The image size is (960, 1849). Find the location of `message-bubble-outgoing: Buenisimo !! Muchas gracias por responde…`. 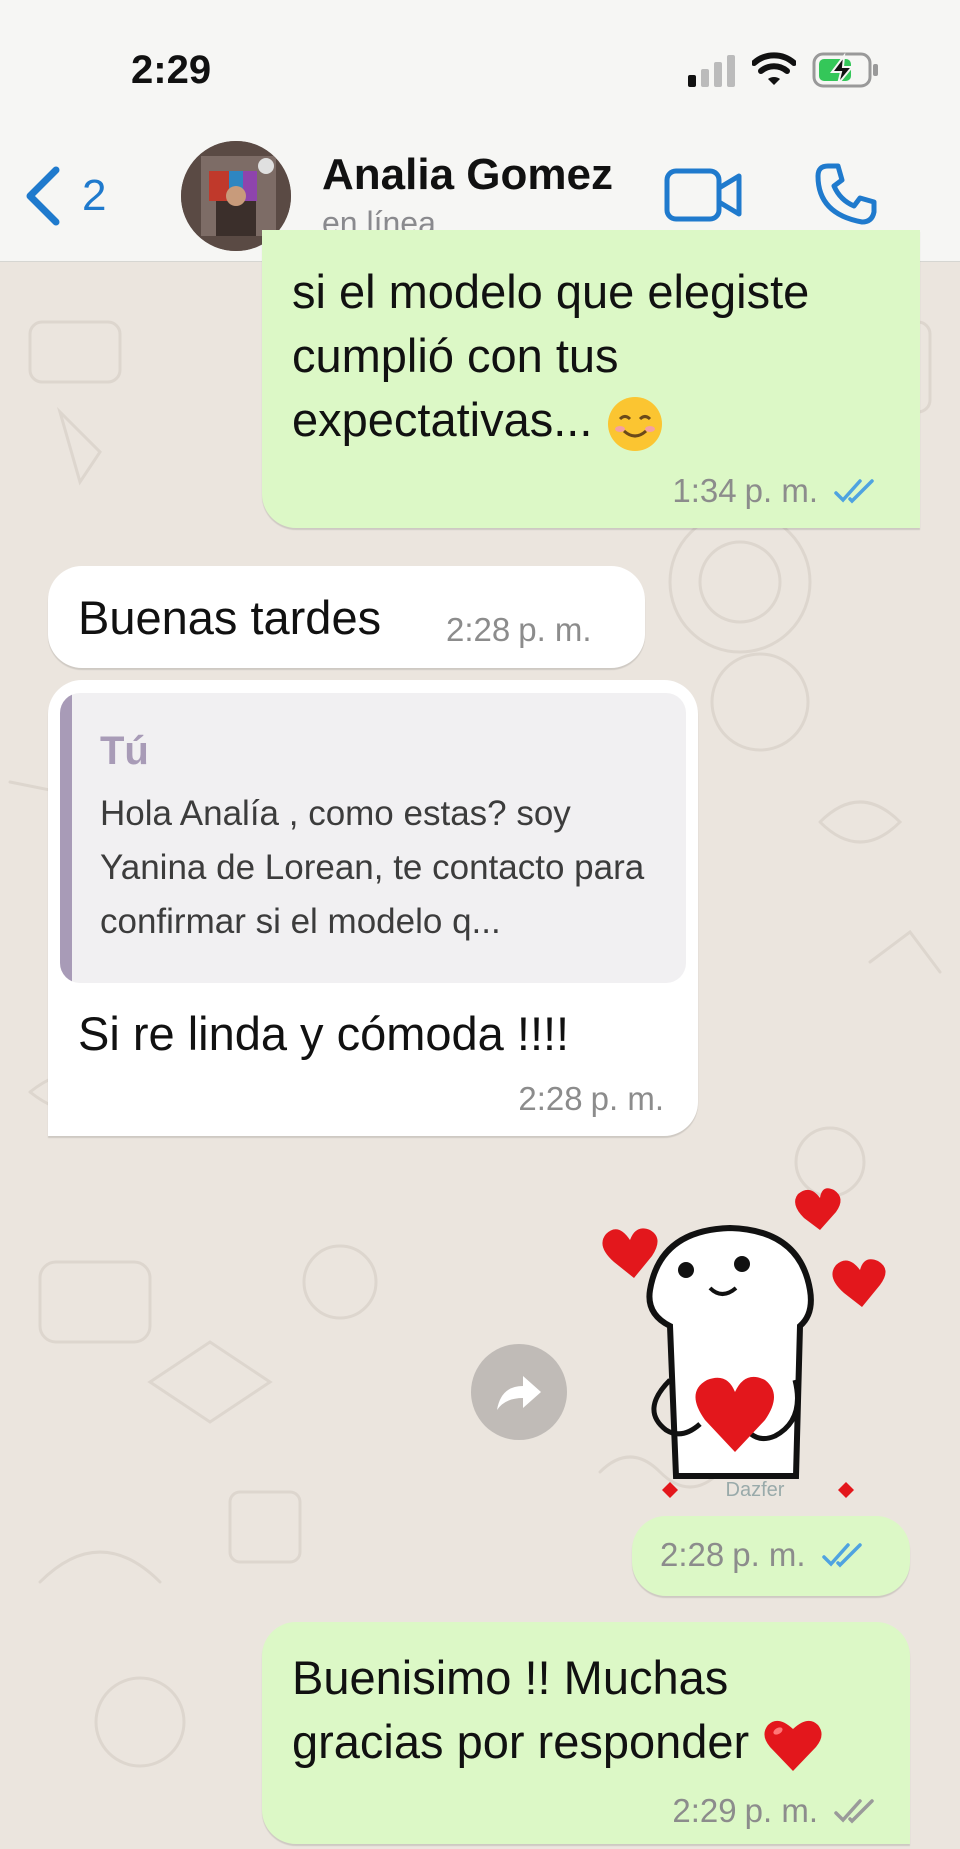

message-bubble-outgoing: Buenisimo !! Muchas gracias por responde… is located at coordinates (586, 1733).